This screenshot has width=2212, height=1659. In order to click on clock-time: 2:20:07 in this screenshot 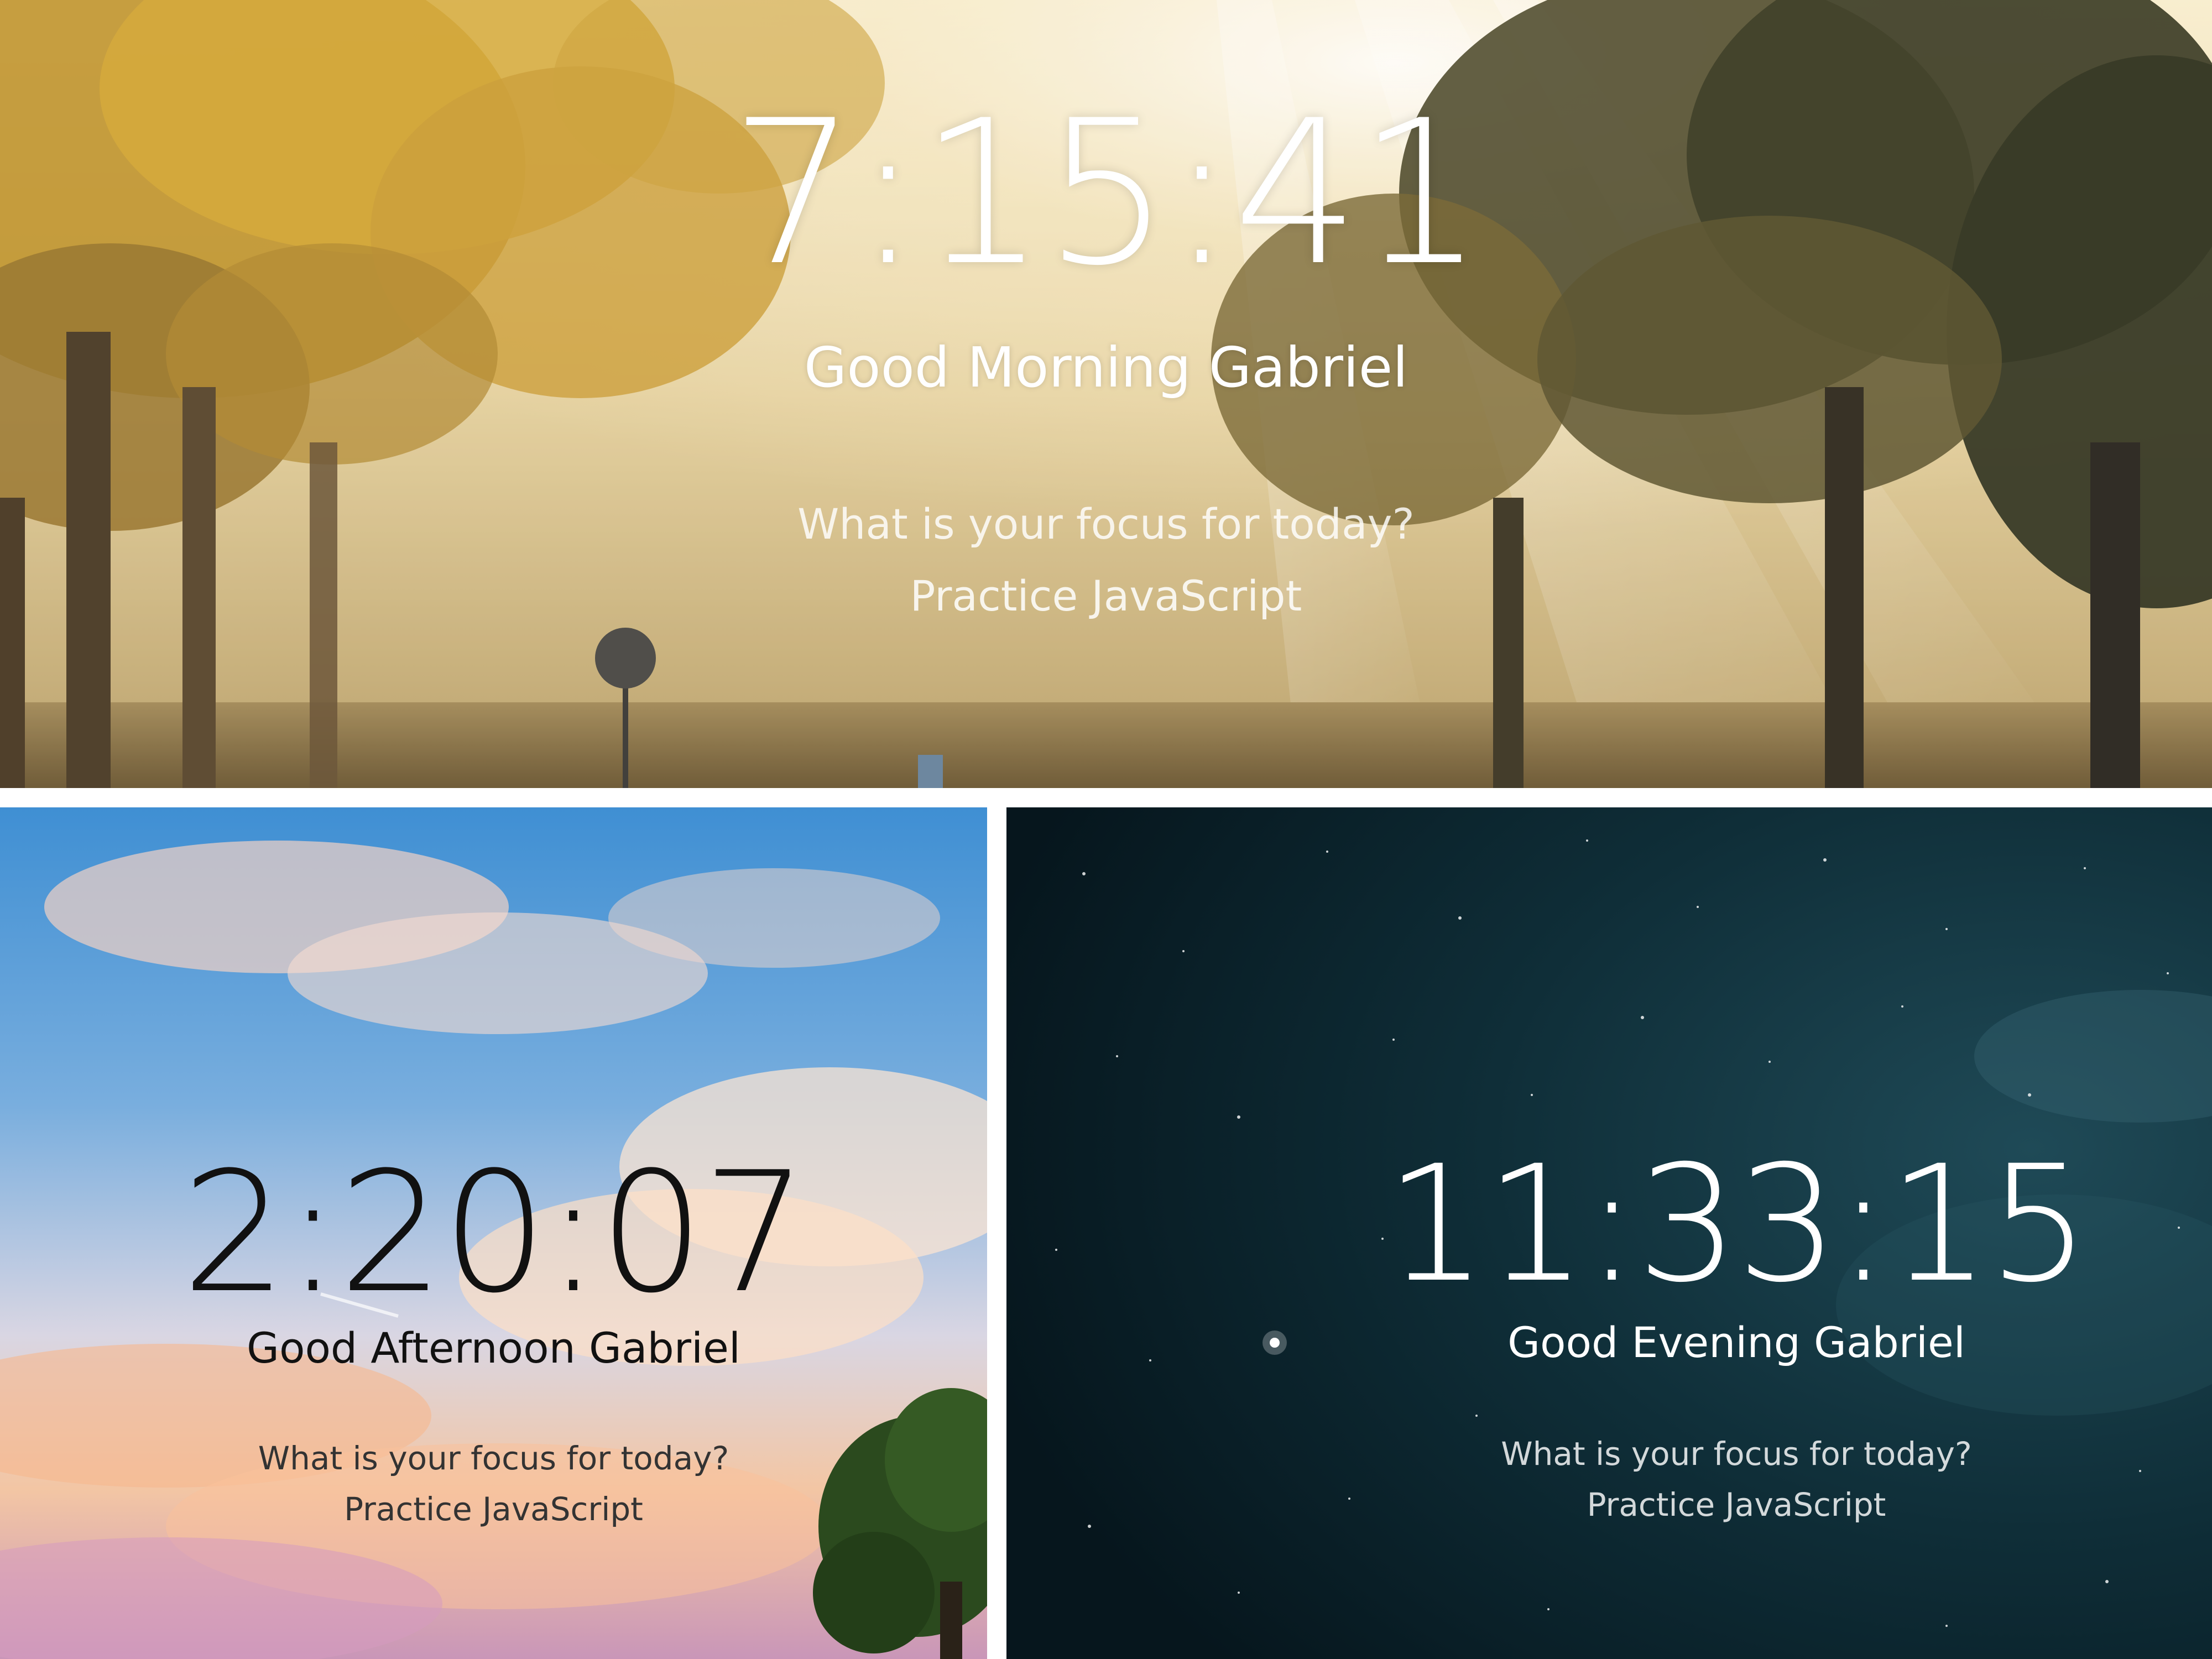, I will do `click(495, 1232)`.